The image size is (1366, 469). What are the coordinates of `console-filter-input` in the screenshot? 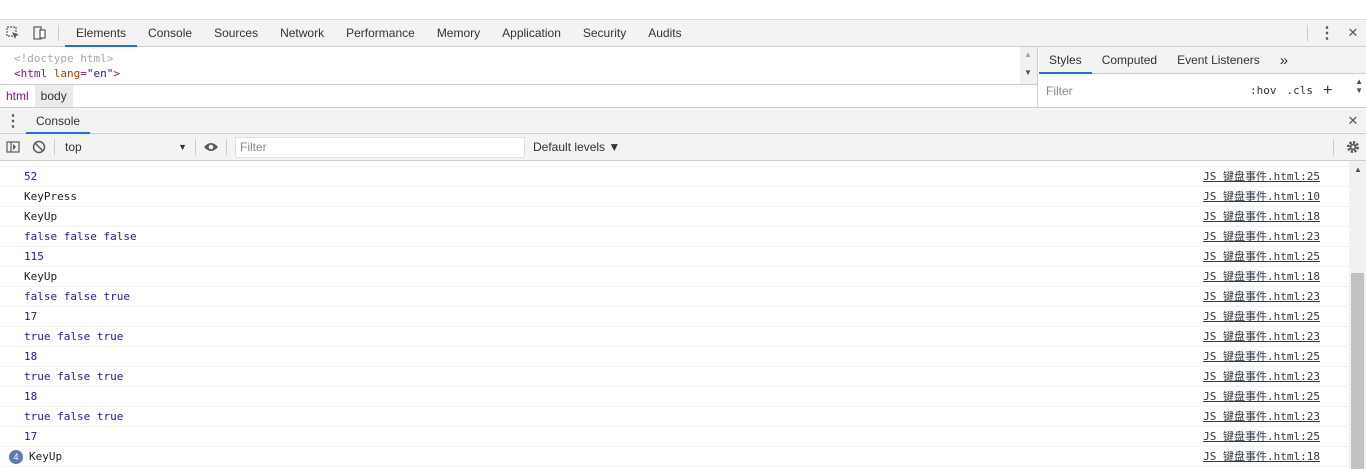 It's located at (380, 147).